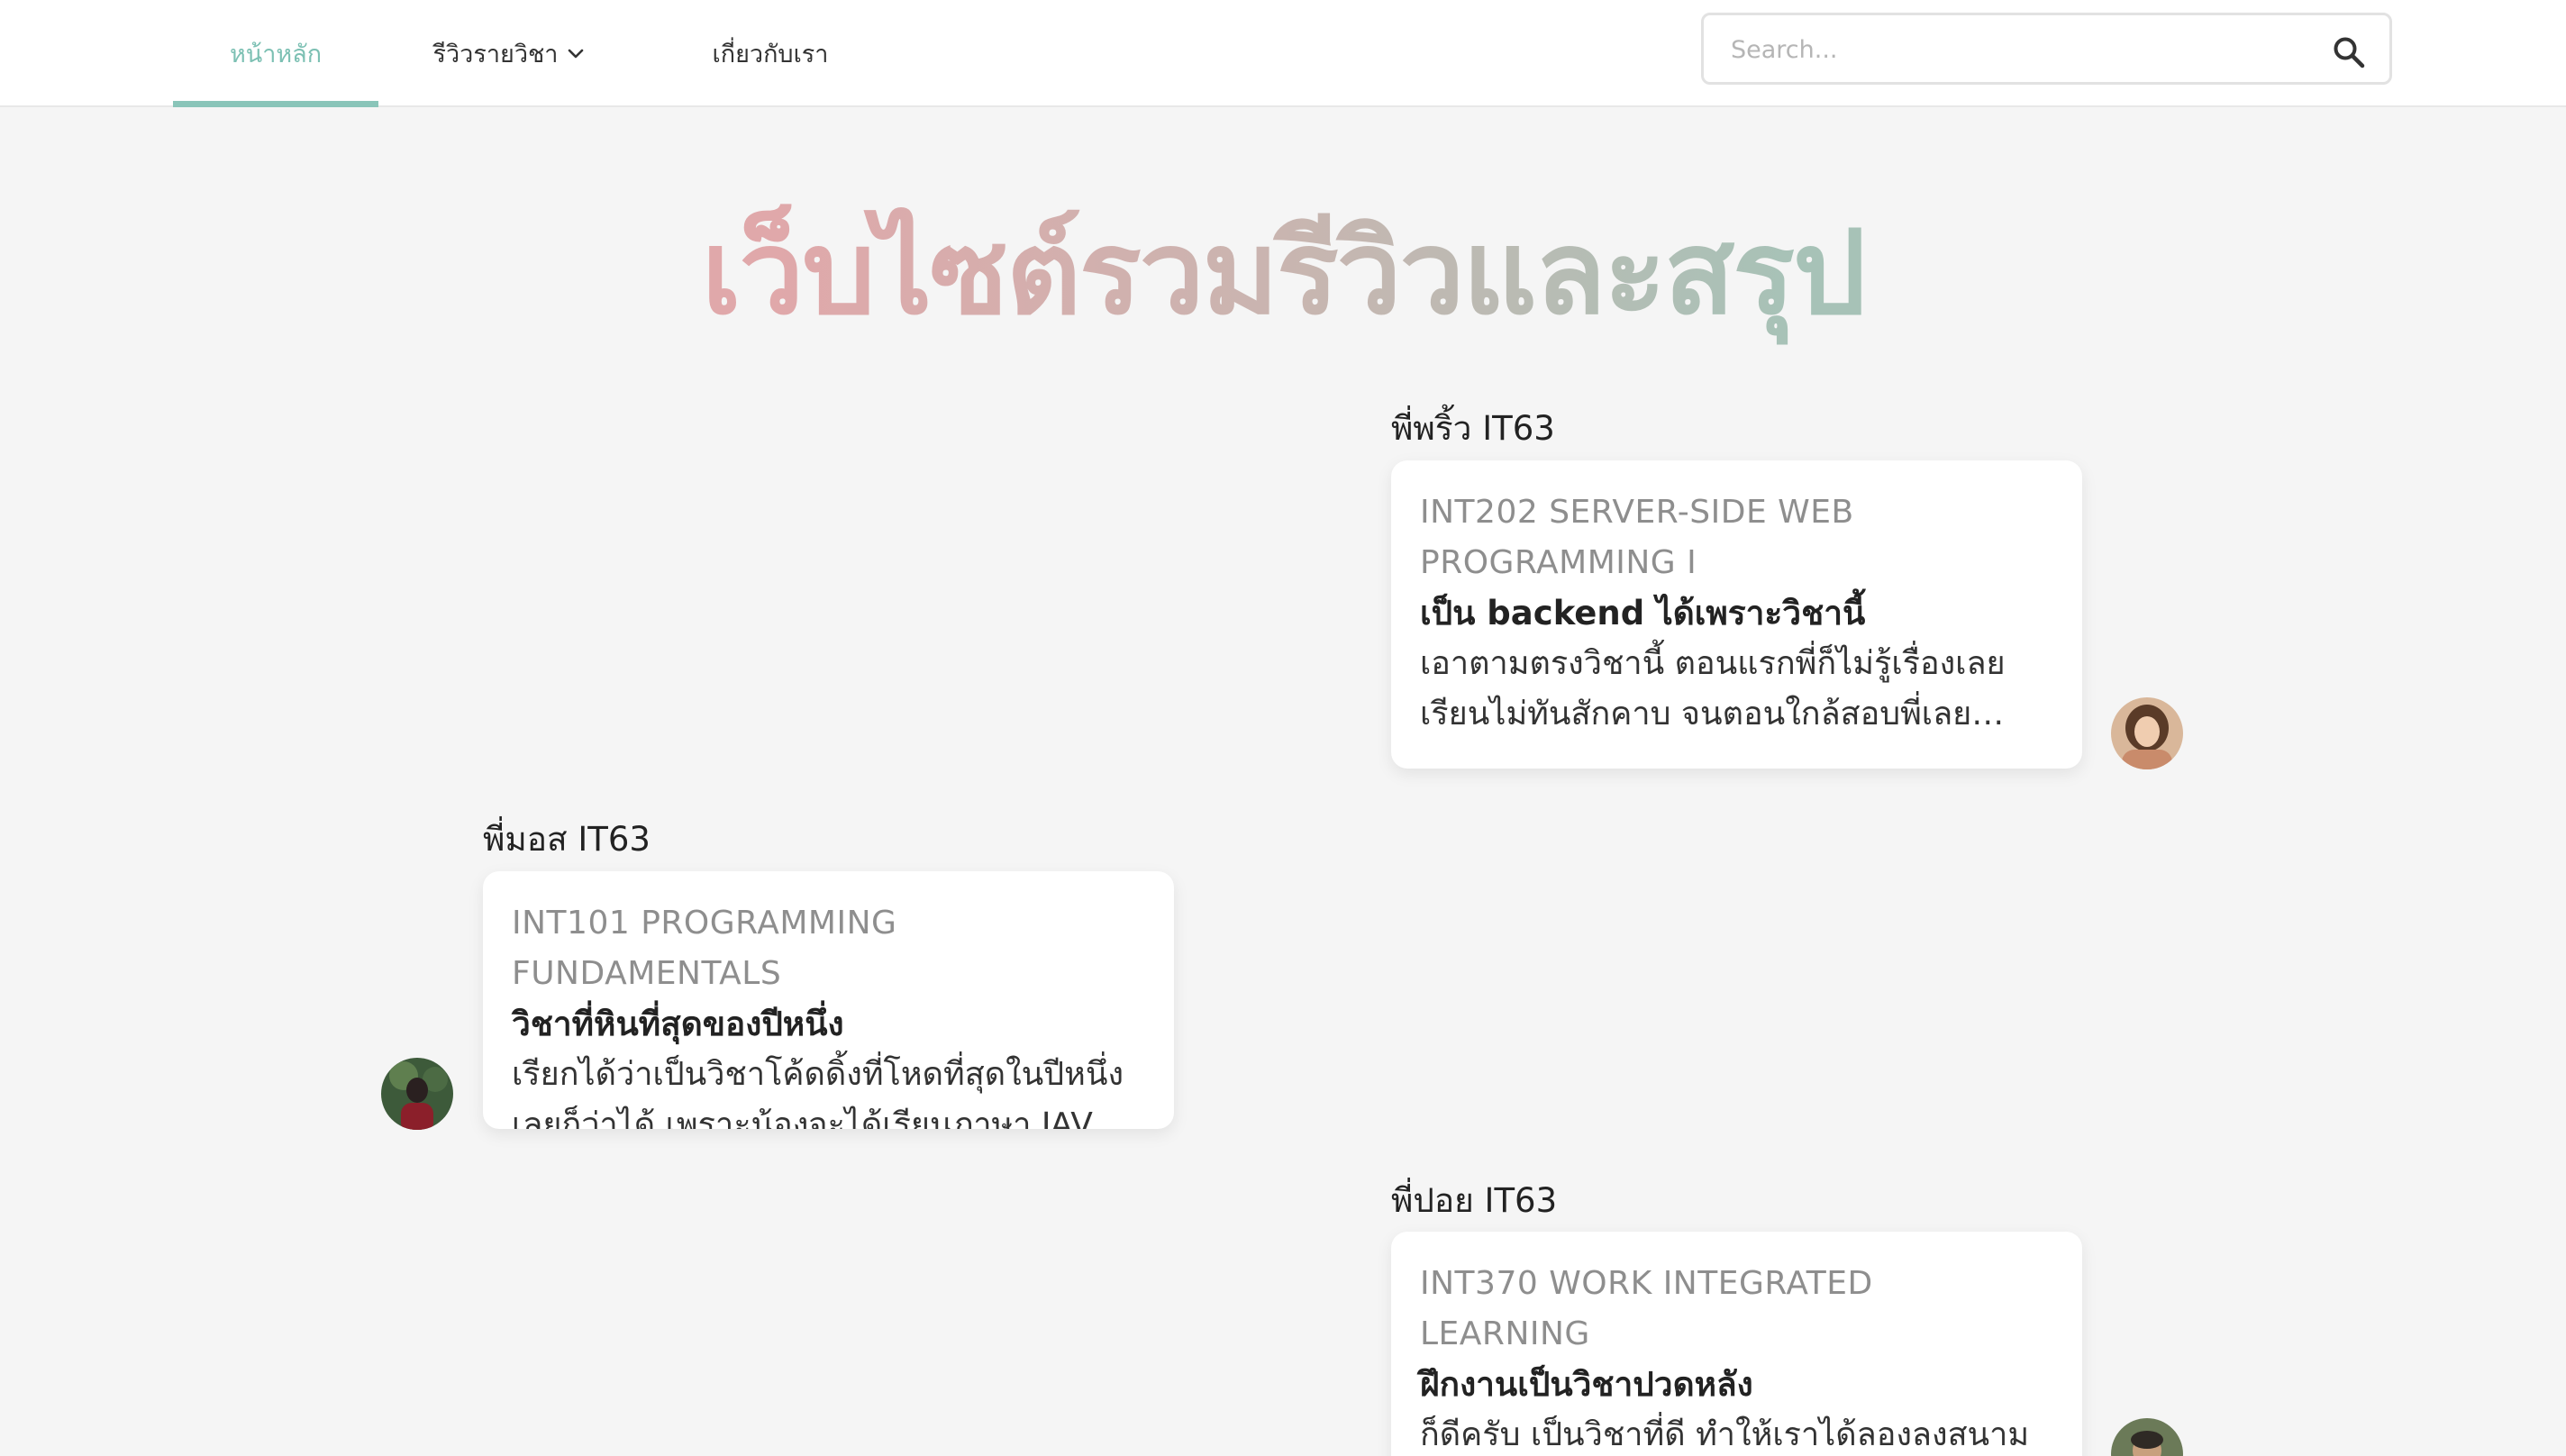  Describe the element at coordinates (1474, 1200) in the screenshot. I see `review-author: พี่ปอย IT63` at that location.